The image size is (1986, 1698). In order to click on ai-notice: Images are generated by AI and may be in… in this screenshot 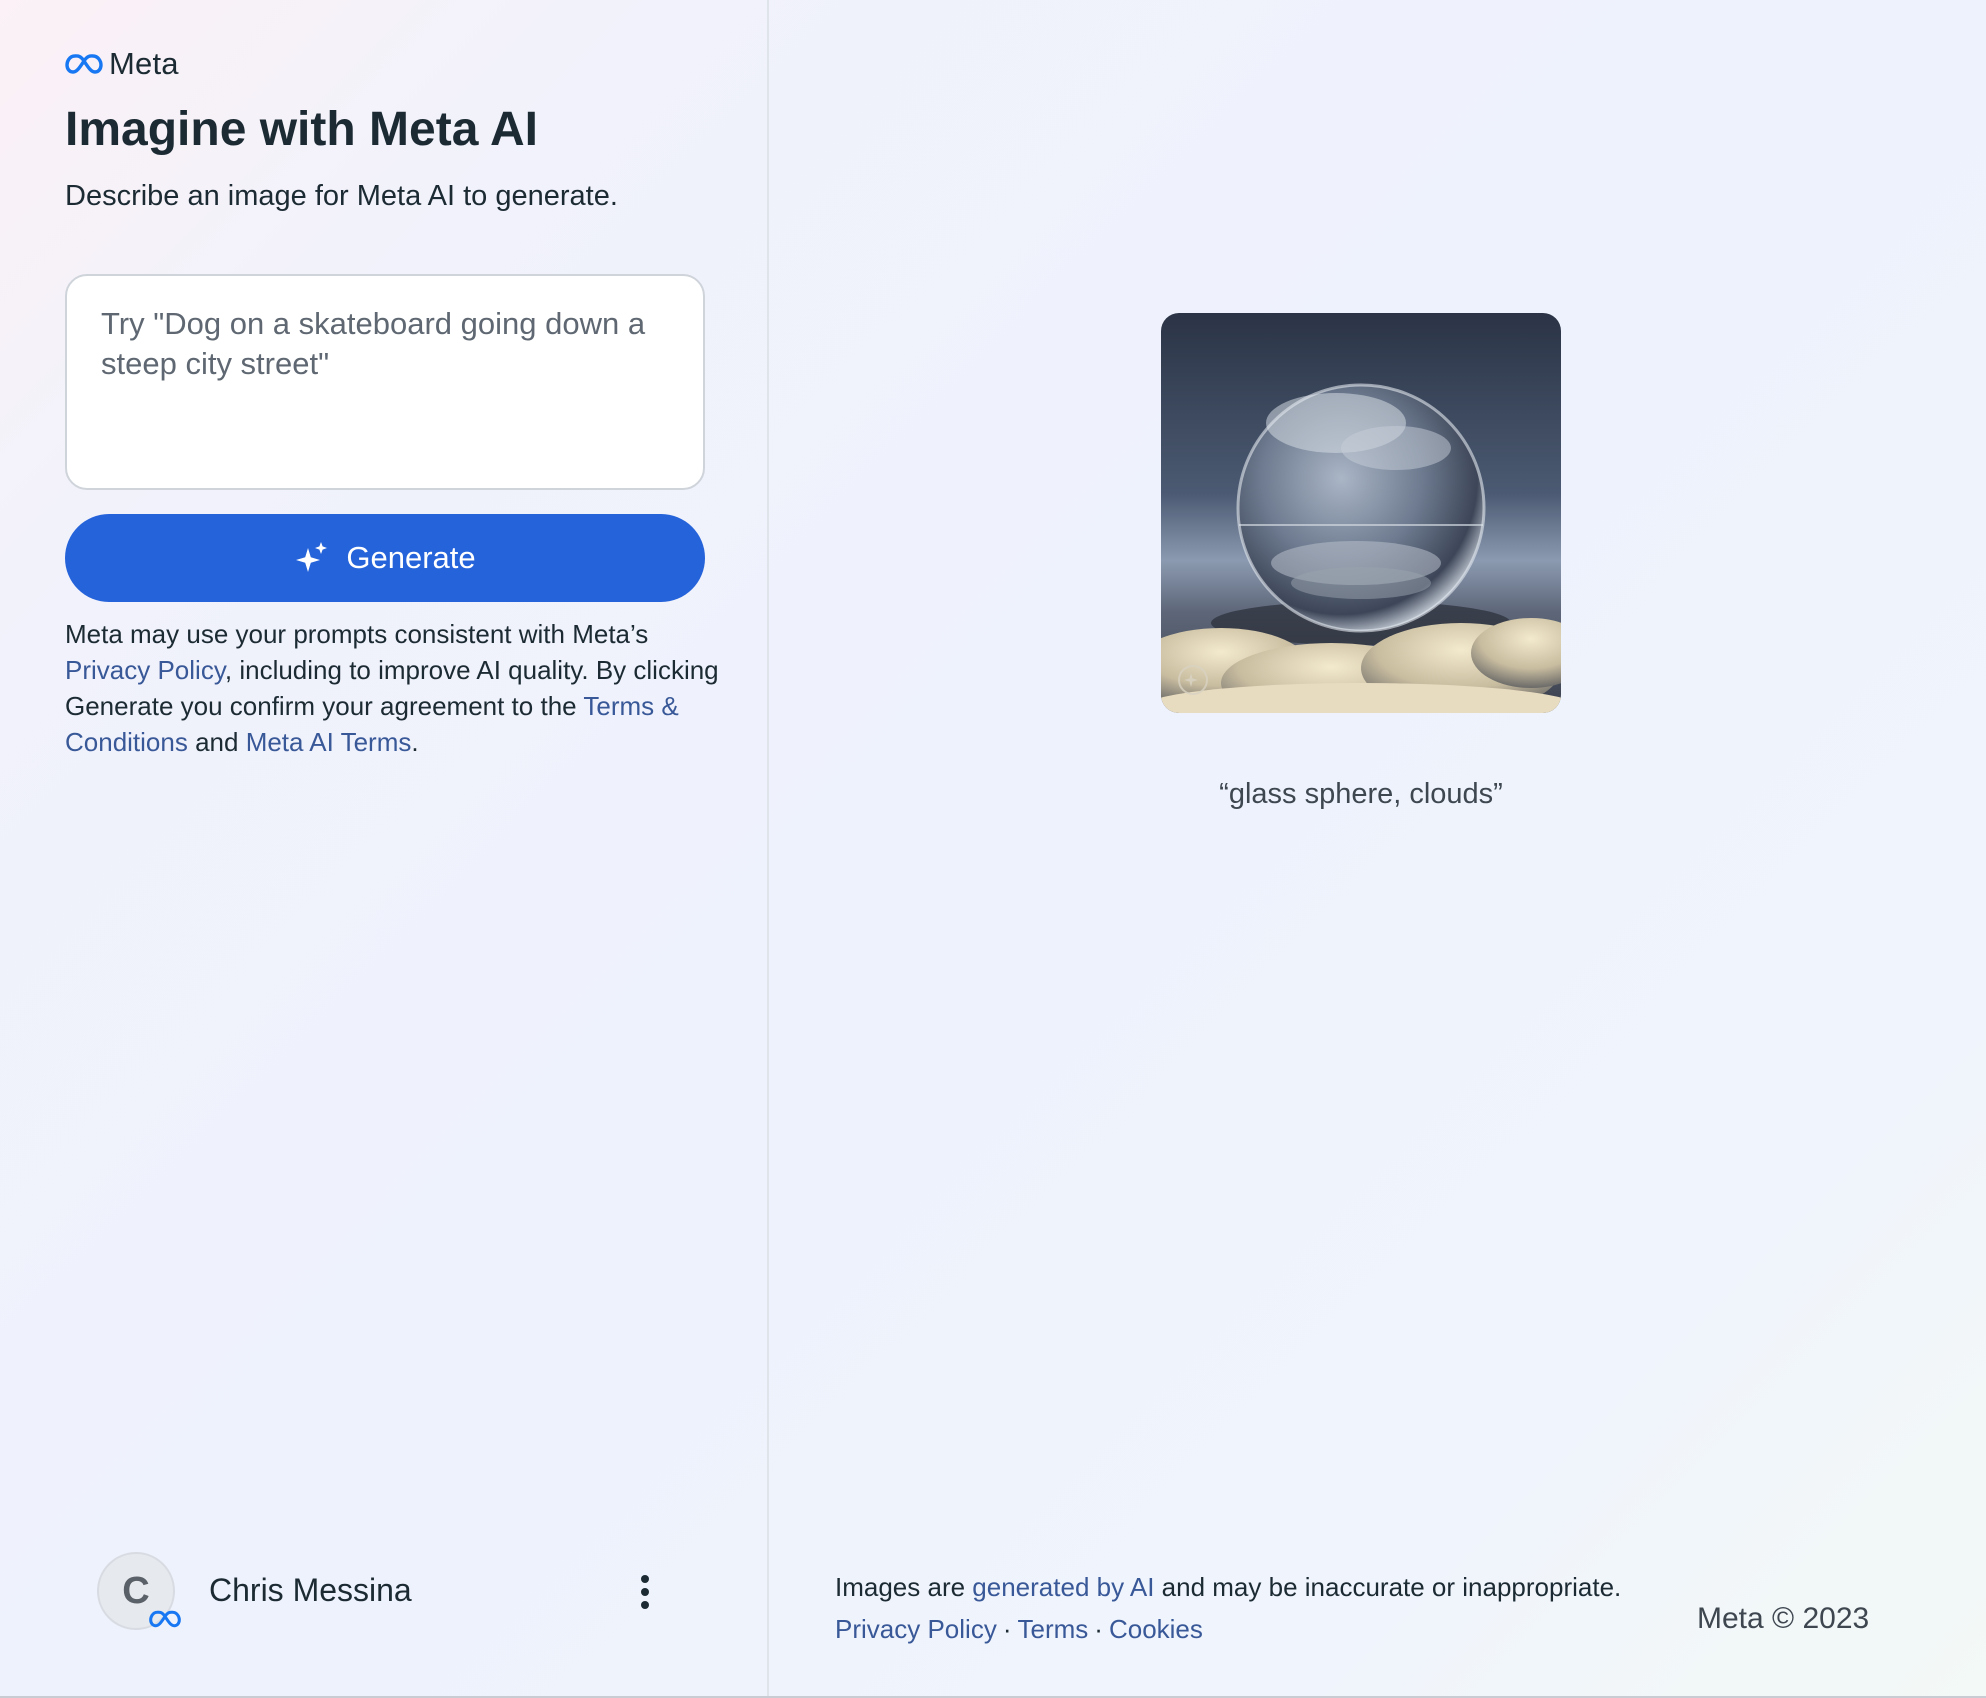, I will do `click(1228, 1587)`.